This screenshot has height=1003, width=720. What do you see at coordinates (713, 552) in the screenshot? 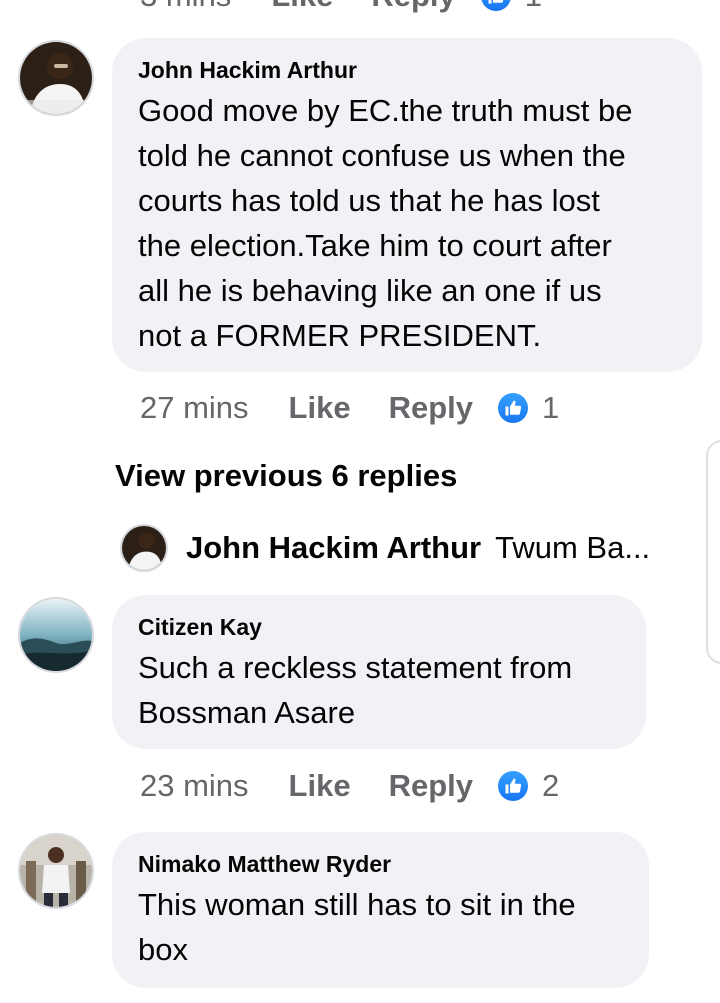
I see `edge-card` at bounding box center [713, 552].